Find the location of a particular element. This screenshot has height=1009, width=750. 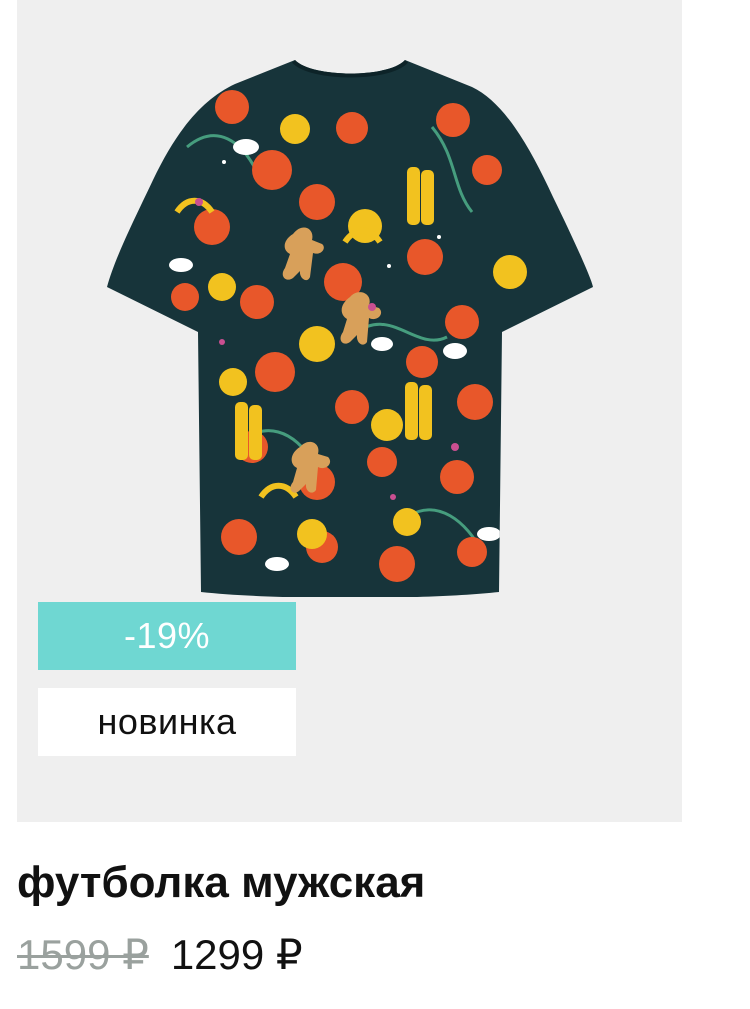

new-price: 1299 ₽ is located at coordinates (236, 954).